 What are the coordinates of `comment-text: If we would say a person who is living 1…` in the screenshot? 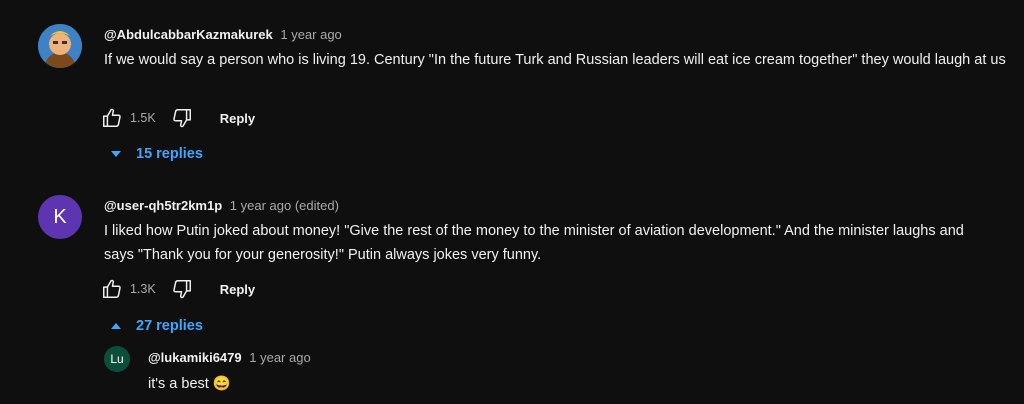 It's located at (555, 60).